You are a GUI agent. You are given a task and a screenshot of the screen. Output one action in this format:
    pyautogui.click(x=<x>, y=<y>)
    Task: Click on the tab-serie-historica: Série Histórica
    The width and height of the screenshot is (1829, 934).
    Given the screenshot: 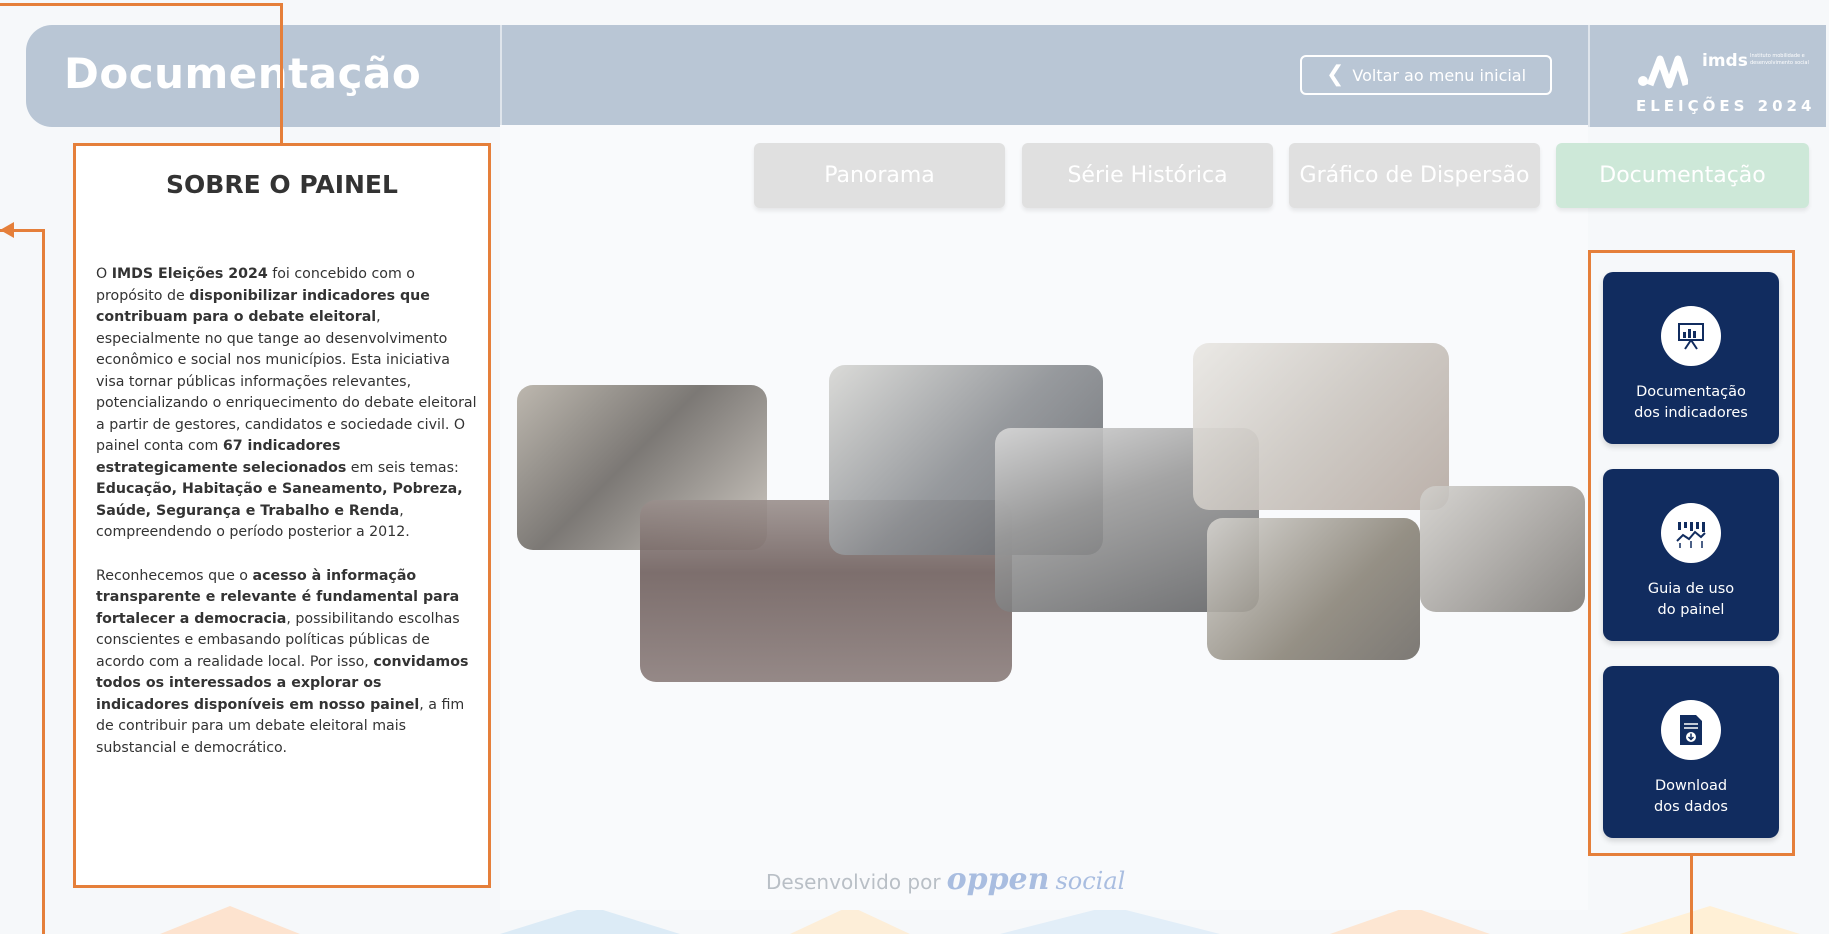 What is the action you would take?
    pyautogui.click(x=1147, y=175)
    